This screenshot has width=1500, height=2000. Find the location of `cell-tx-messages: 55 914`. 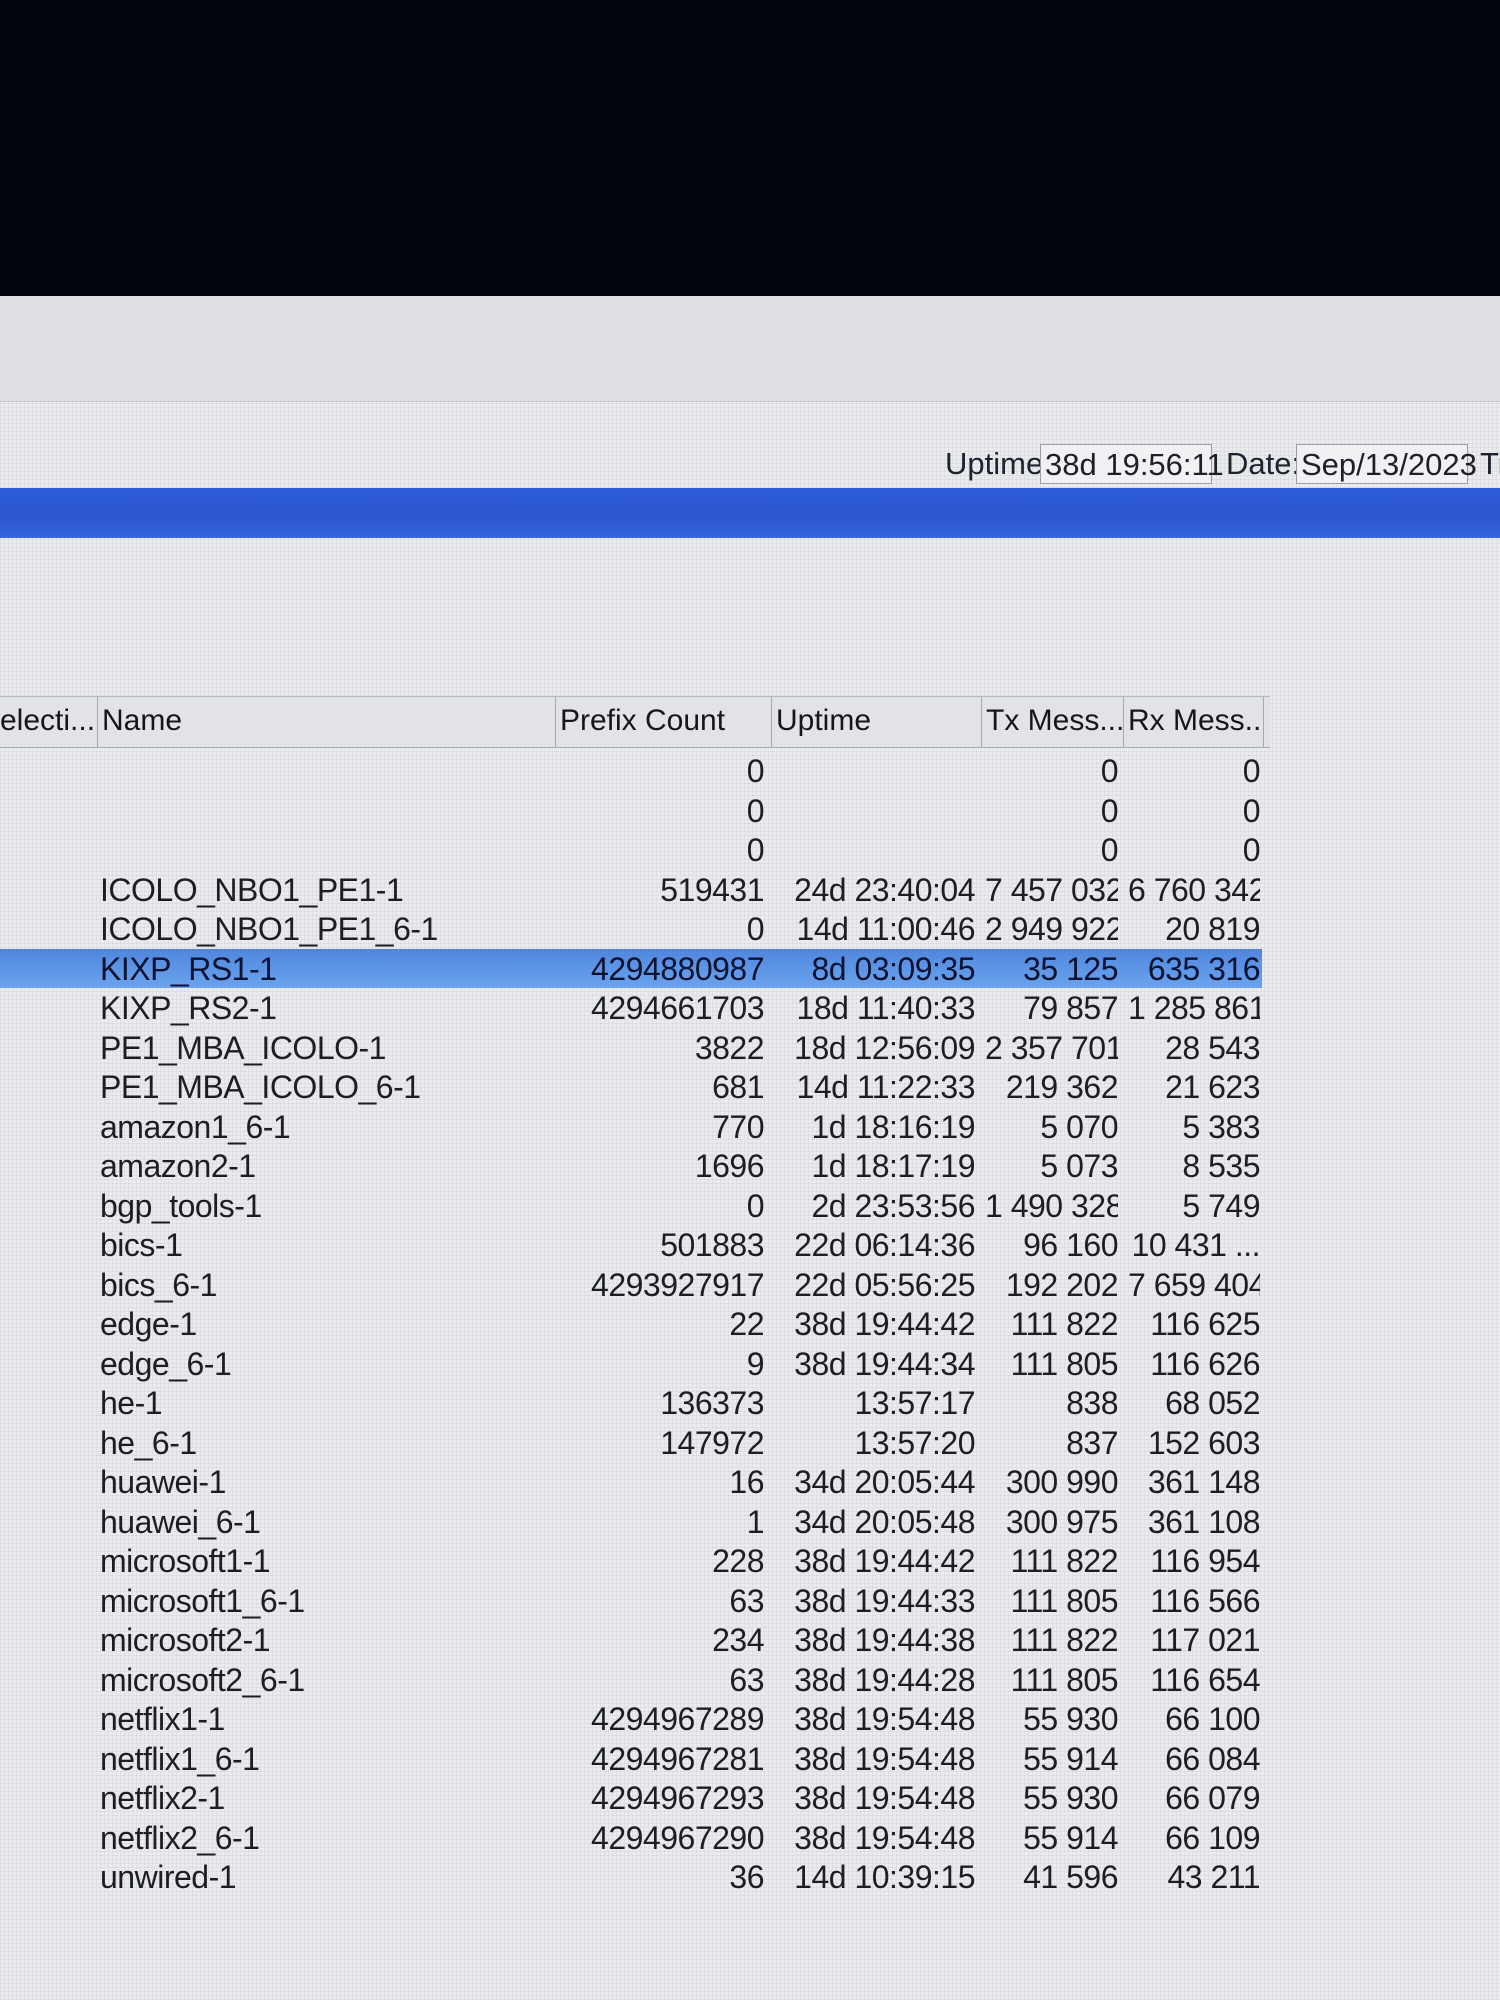

cell-tx-messages: 55 914 is located at coordinates (1070, 1837).